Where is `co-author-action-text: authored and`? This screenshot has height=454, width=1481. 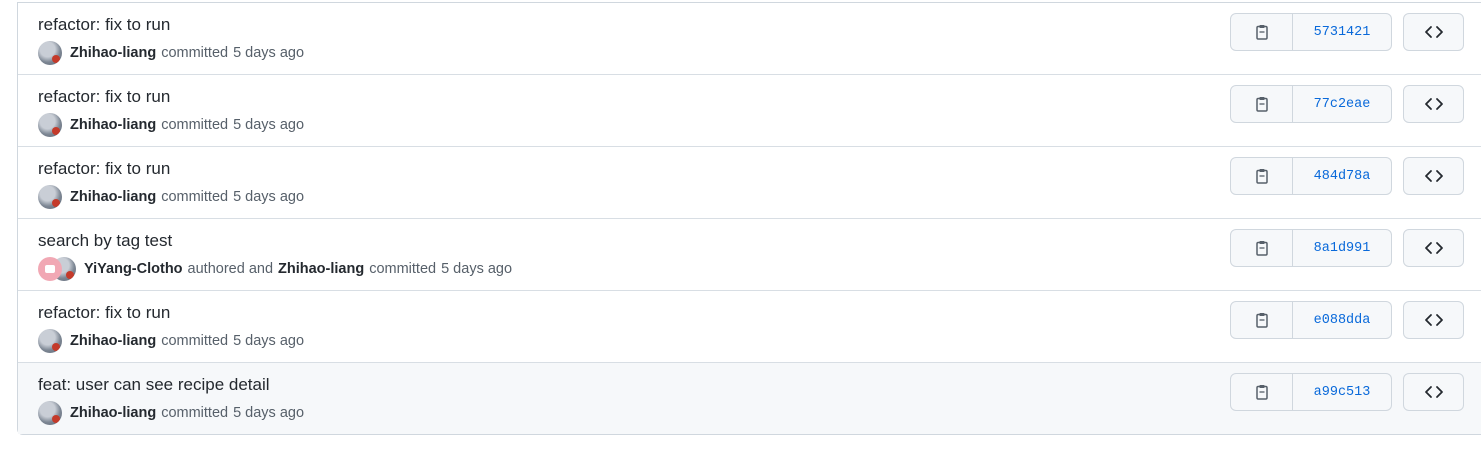 co-author-action-text: authored and is located at coordinates (230, 269).